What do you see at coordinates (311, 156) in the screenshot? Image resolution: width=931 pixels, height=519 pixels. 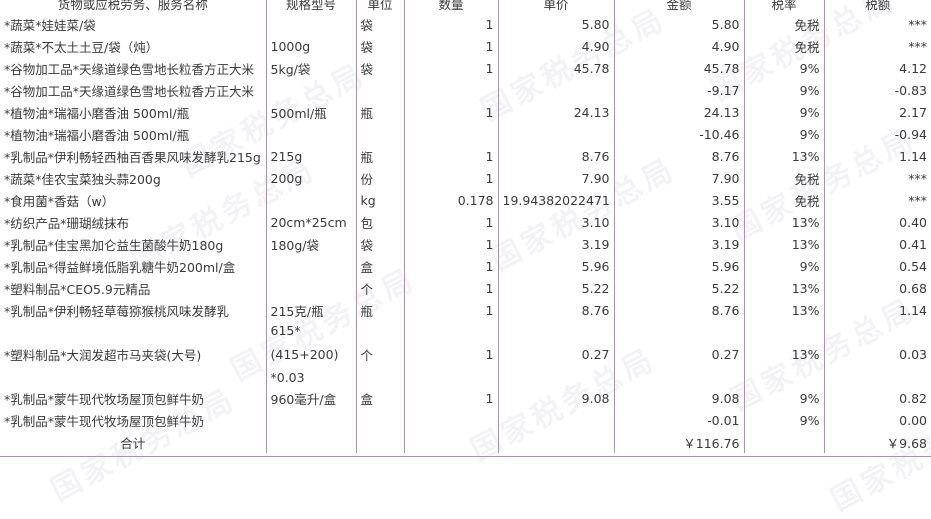 I see `item-spec: 215g` at bounding box center [311, 156].